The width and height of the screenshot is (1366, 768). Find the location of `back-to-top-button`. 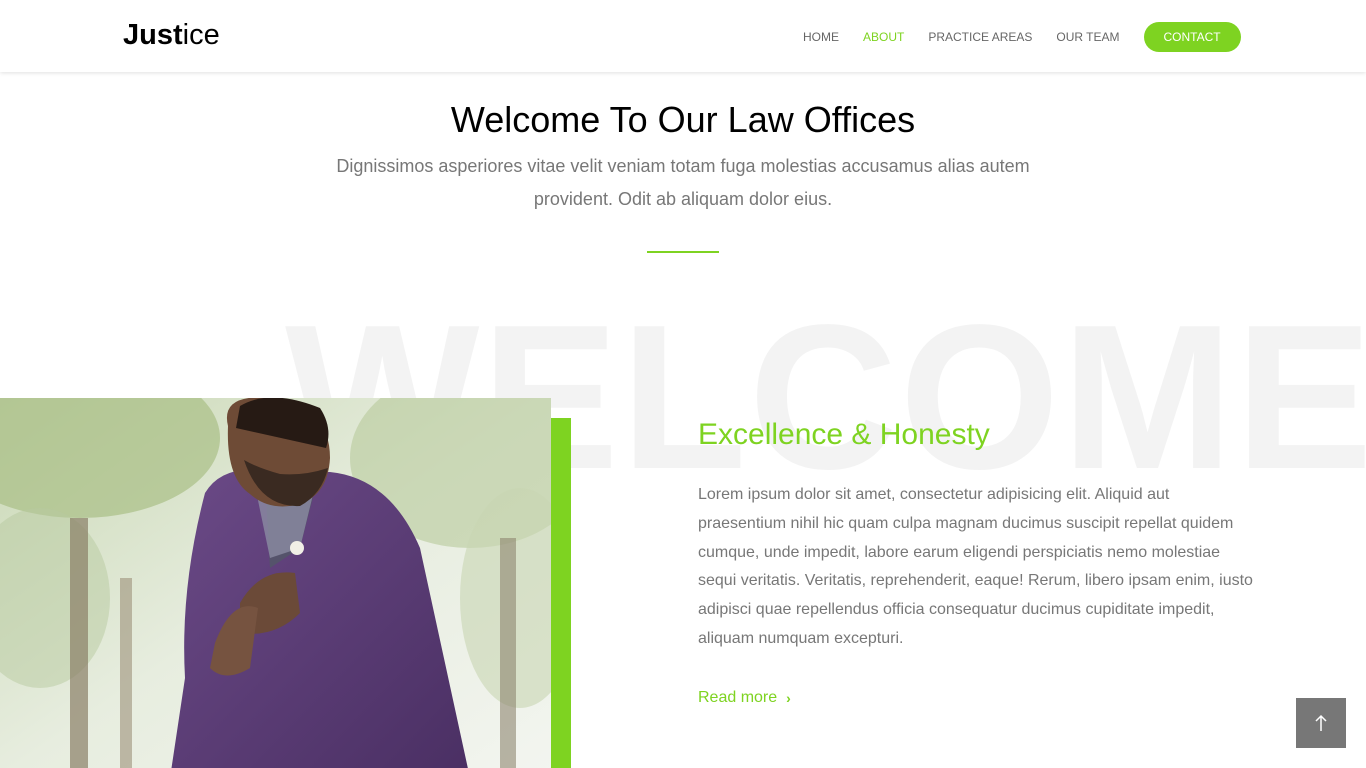

back-to-top-button is located at coordinates (1321, 723).